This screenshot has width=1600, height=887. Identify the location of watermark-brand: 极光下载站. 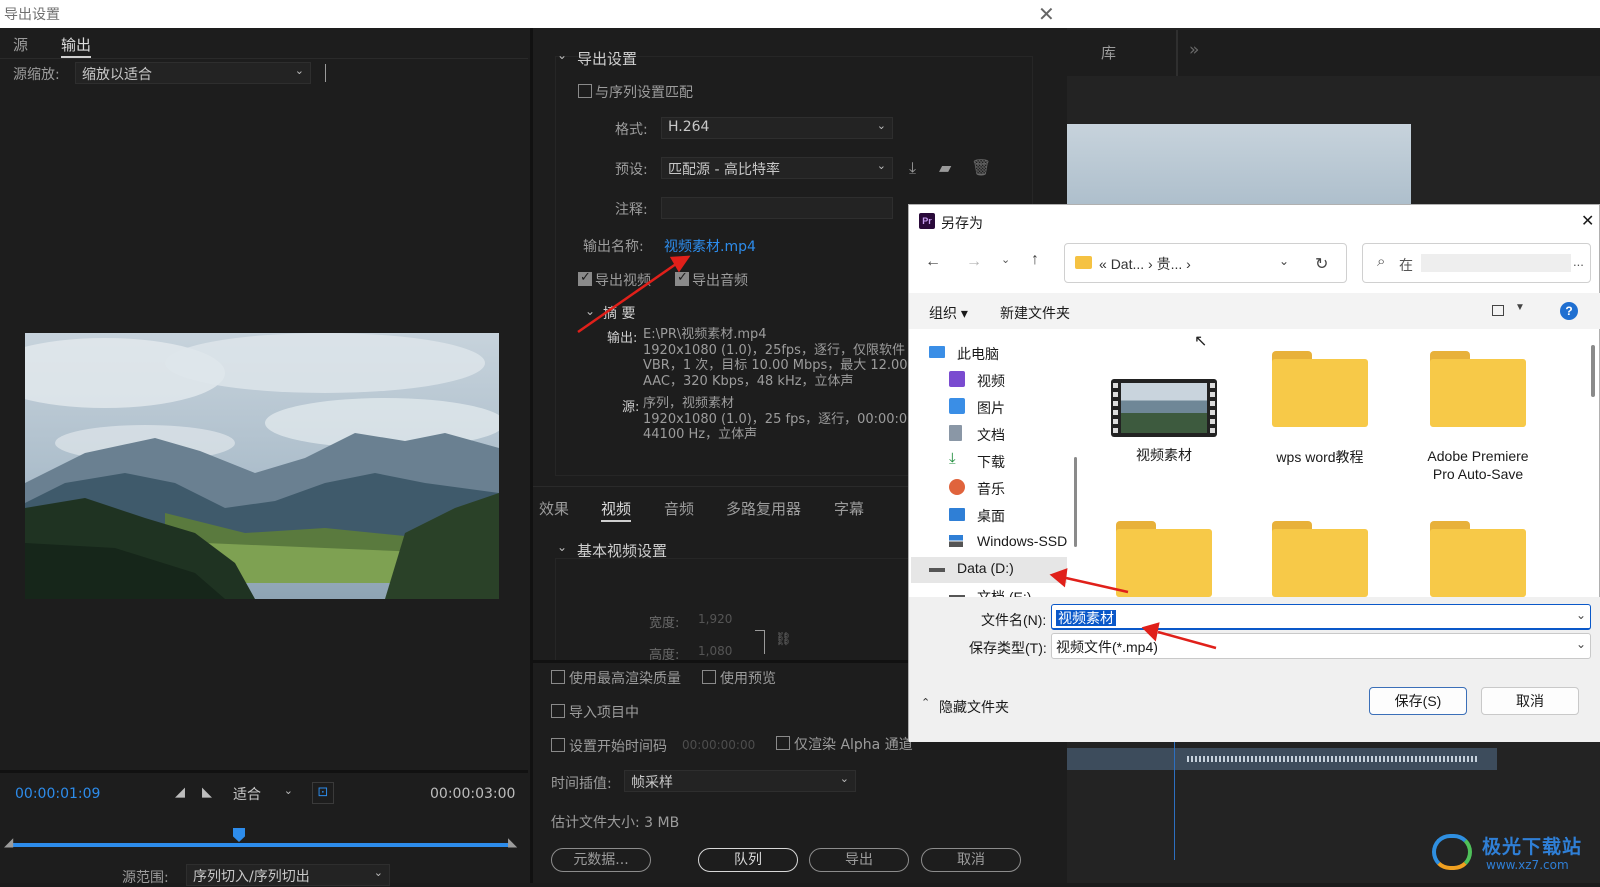
(1532, 847).